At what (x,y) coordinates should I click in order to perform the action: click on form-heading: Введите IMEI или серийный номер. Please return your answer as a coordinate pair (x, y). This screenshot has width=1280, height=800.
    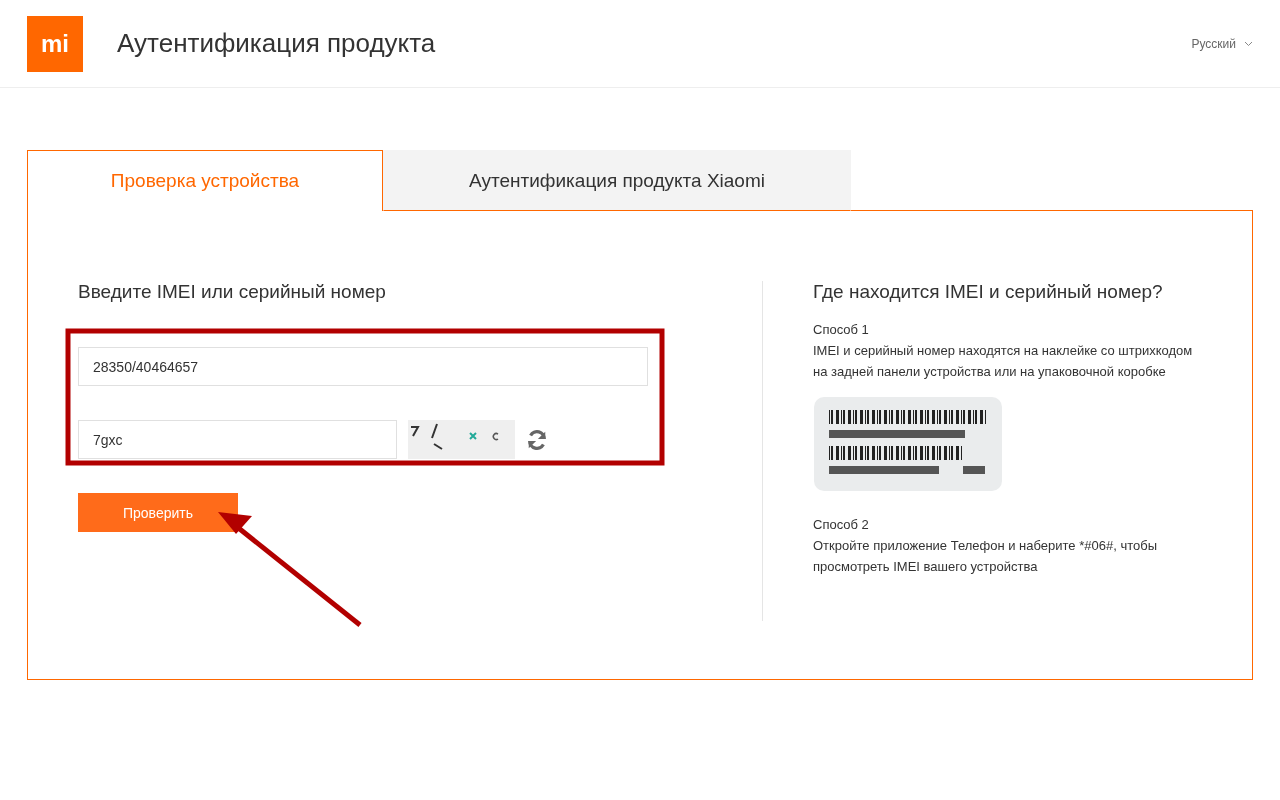
    Looking at the image, I should click on (232, 292).